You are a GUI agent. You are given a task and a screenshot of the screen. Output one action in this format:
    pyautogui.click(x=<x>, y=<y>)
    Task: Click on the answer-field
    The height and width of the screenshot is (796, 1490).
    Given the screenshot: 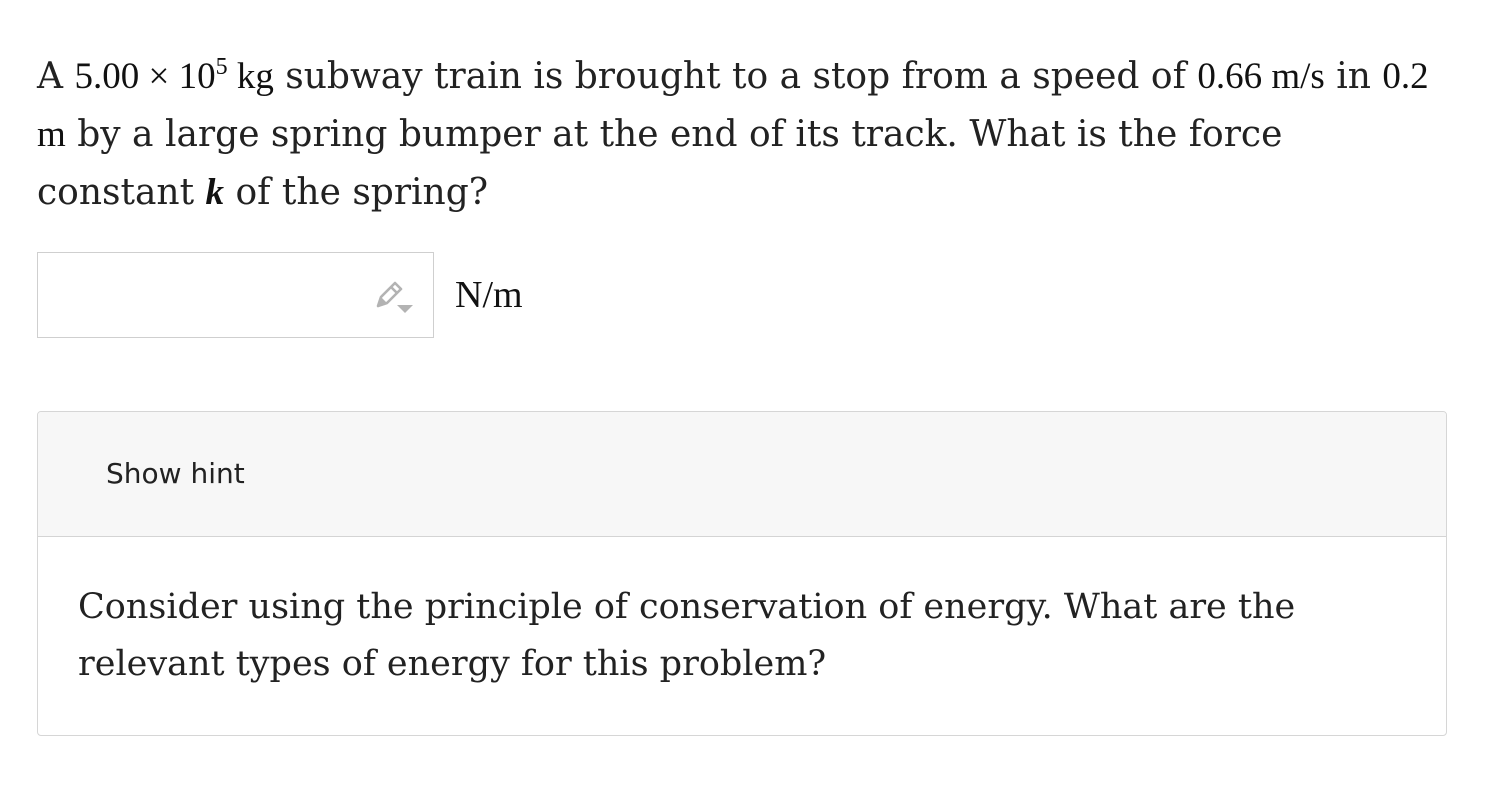 What is the action you would take?
    pyautogui.click(x=235, y=295)
    